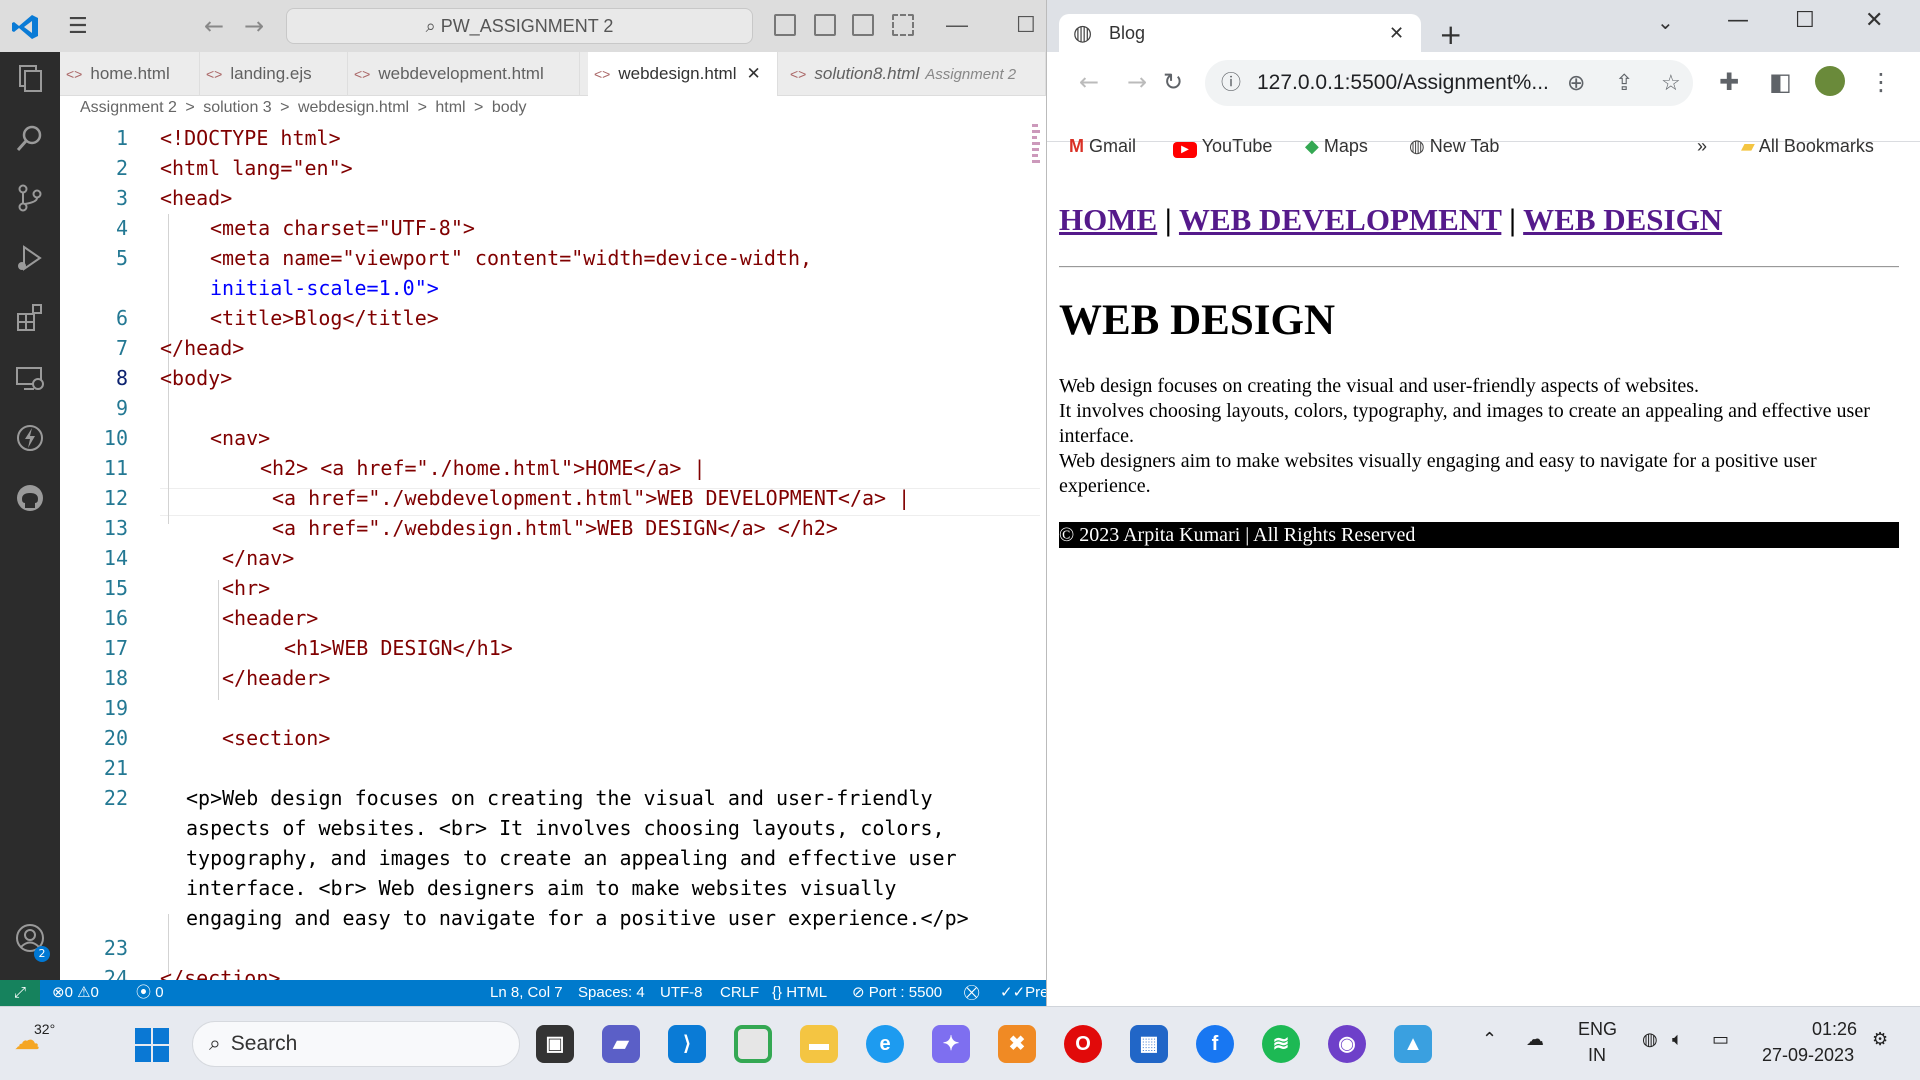  What do you see at coordinates (1449, 83) in the screenshot?
I see `address-bar: ⓘ 127.0.0.1:5500/Assignment%... ⊕ ⇪ ☆` at bounding box center [1449, 83].